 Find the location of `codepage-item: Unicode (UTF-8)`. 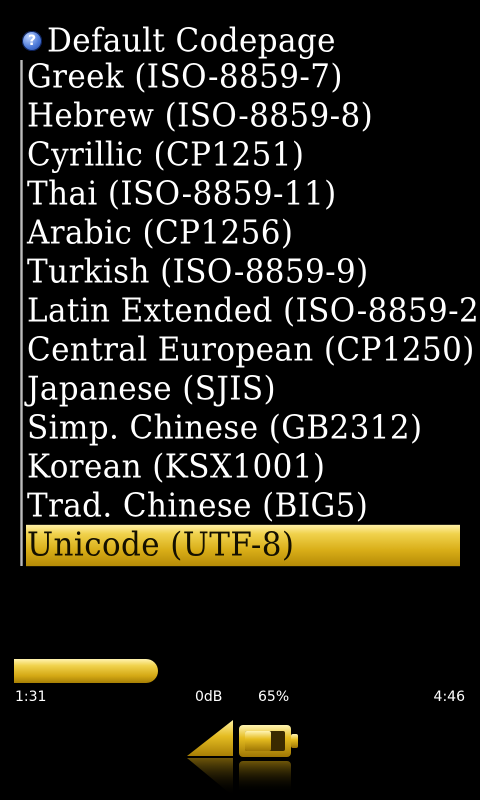

codepage-item: Unicode (UTF-8) is located at coordinates (243, 545).